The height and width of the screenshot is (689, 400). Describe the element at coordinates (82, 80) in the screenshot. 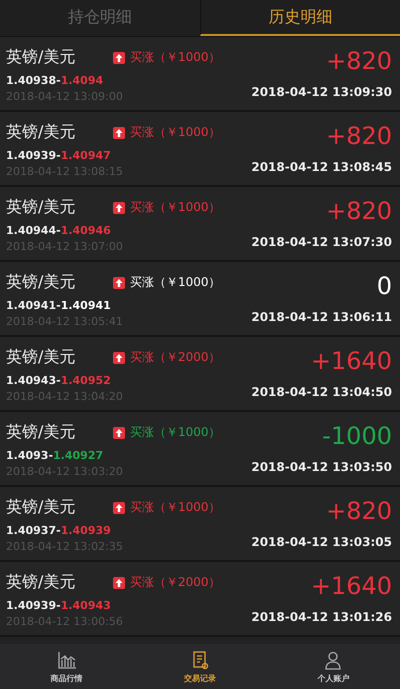

I see `close-price: 1.4094` at that location.